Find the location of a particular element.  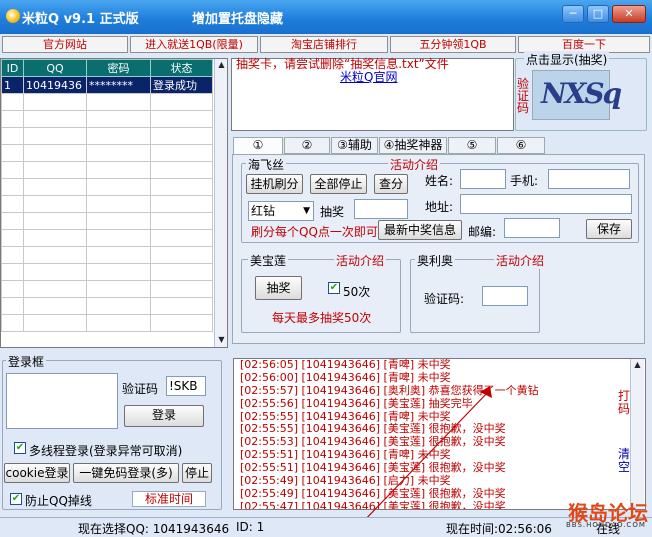

close-icon: ✕ is located at coordinates (629, 13).